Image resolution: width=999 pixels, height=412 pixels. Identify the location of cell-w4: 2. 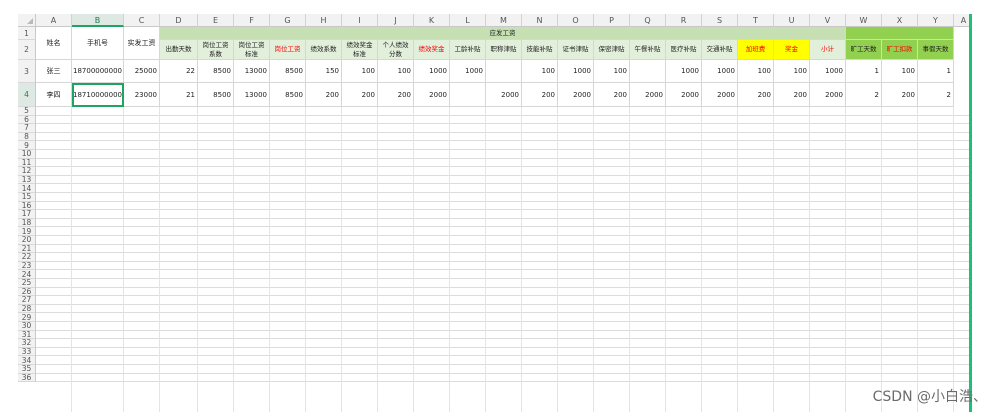
(864, 95).